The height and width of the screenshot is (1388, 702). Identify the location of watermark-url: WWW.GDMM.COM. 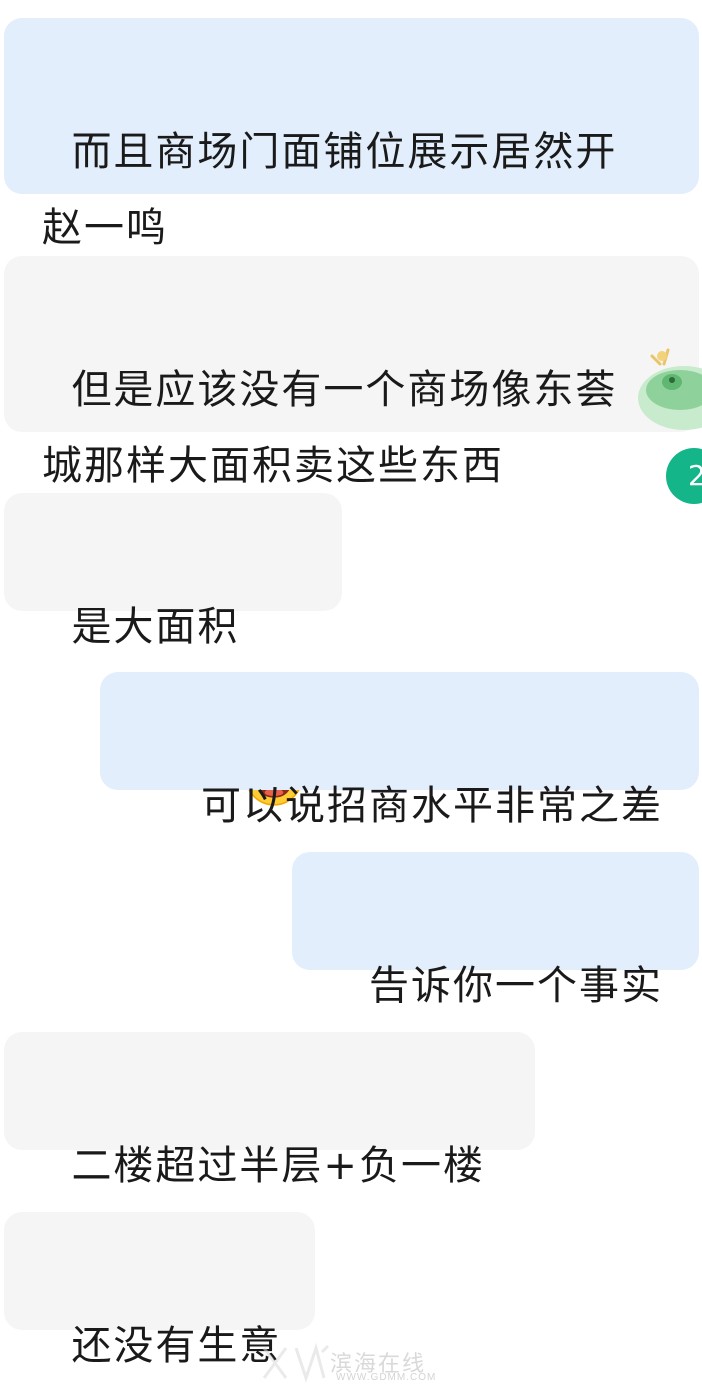
(386, 1377).